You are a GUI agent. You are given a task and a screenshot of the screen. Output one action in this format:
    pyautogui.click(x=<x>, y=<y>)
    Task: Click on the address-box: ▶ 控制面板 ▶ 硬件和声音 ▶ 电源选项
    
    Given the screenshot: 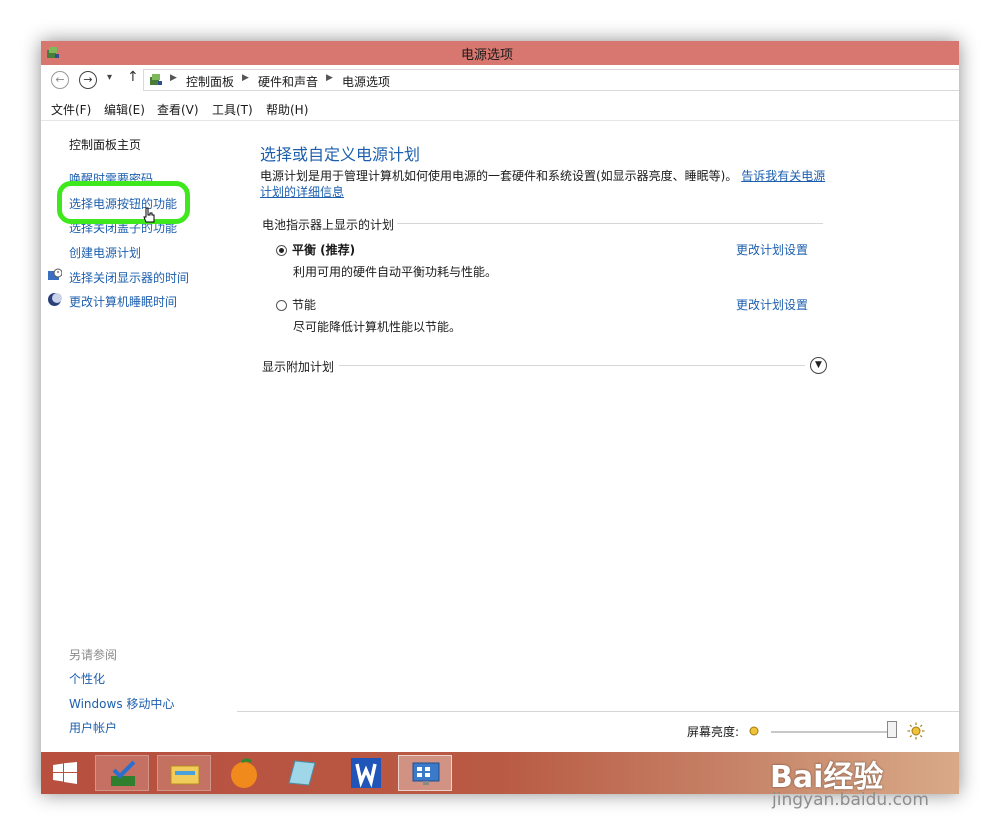 What is the action you would take?
    pyautogui.click(x=551, y=80)
    